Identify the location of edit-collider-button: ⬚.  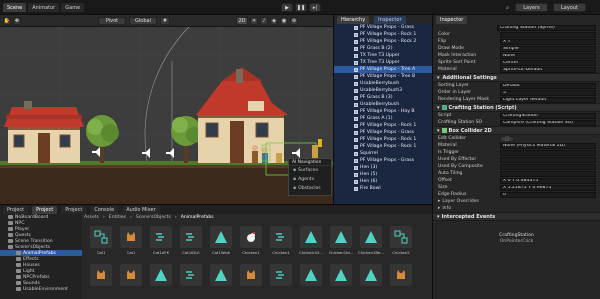
(507, 138).